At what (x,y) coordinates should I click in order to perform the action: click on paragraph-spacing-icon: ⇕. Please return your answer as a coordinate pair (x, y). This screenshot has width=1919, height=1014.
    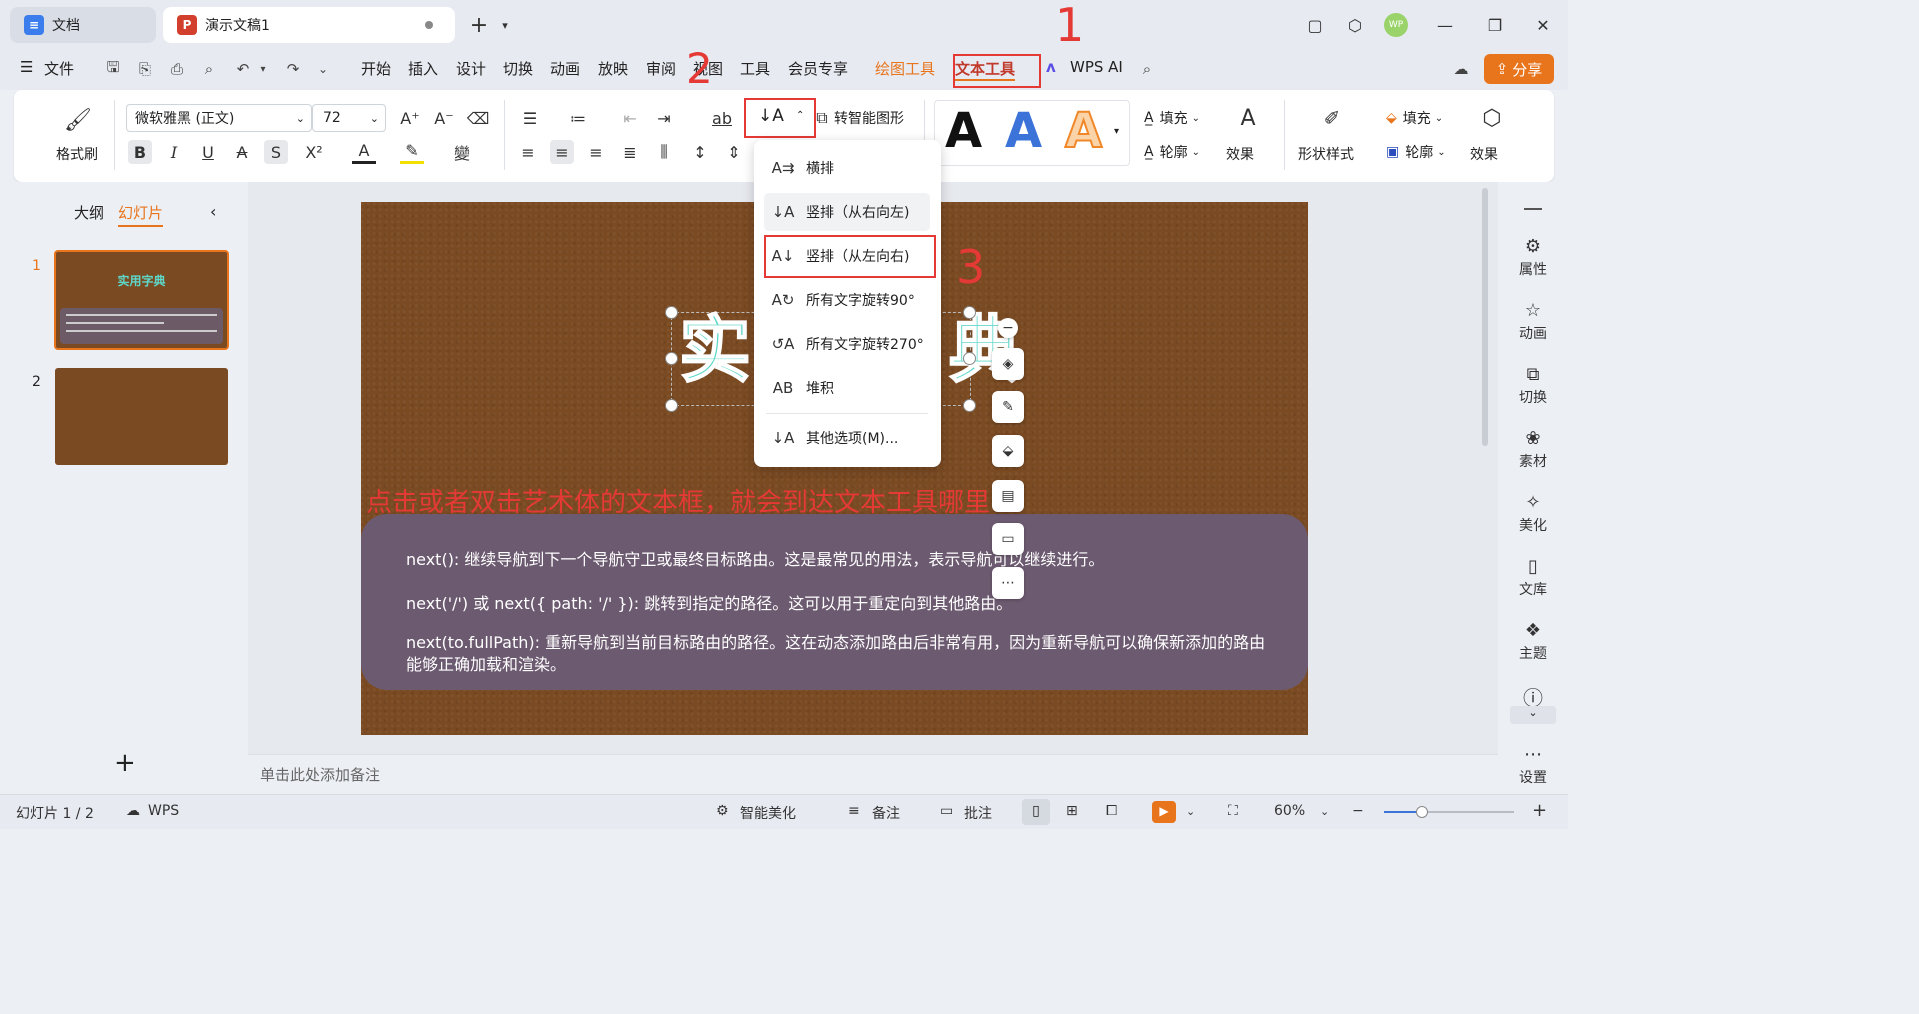
    Looking at the image, I should click on (734, 152).